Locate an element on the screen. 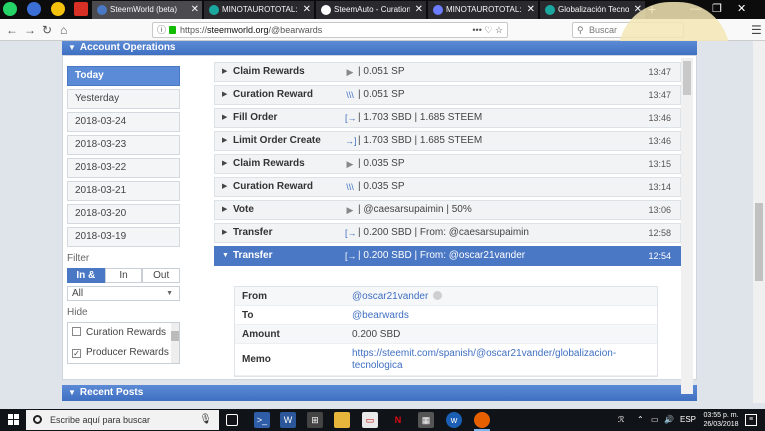  store-icon: ⊞ is located at coordinates (315, 420).